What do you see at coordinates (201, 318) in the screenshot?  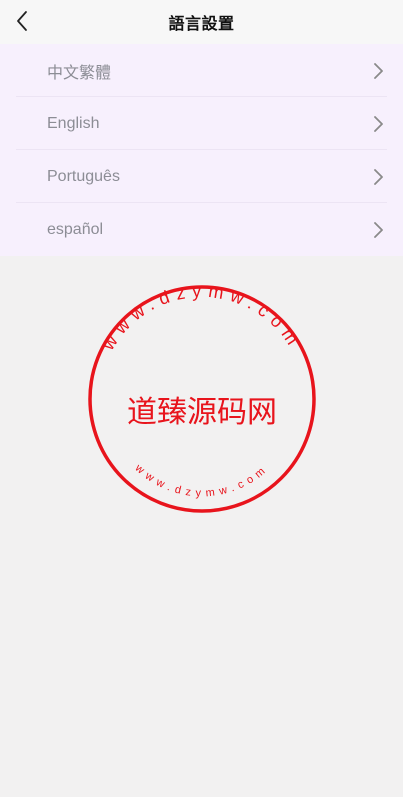 I see `stamp-outer-text: www.dzymw.com` at bounding box center [201, 318].